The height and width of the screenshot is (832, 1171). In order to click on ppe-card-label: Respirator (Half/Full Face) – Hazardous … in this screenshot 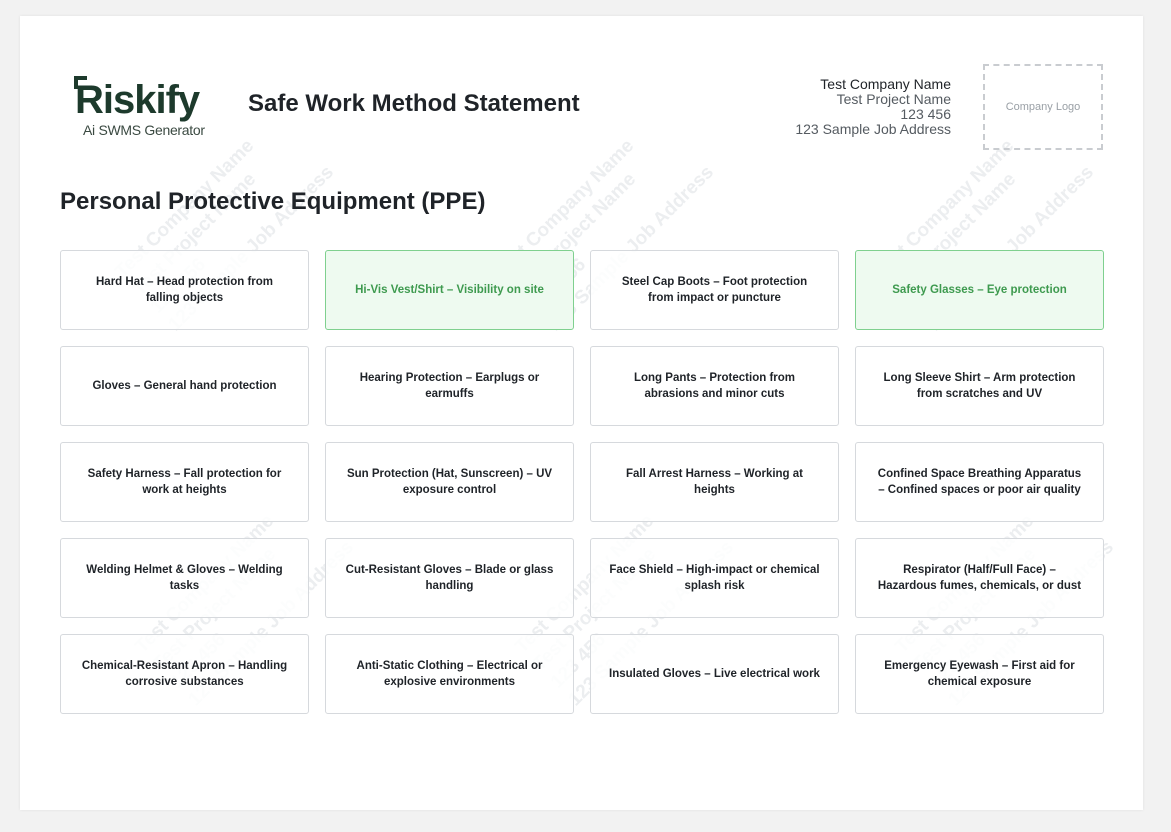, I will do `click(979, 578)`.